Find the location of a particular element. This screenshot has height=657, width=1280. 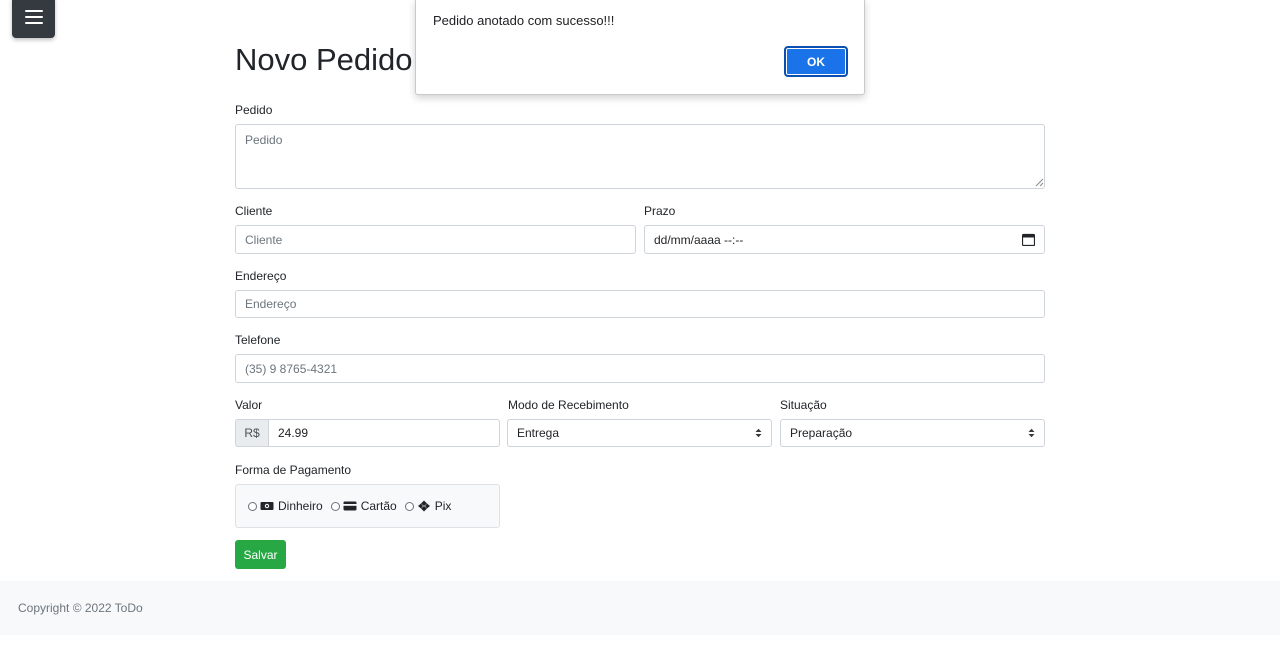

pix-icon is located at coordinates (423, 506).